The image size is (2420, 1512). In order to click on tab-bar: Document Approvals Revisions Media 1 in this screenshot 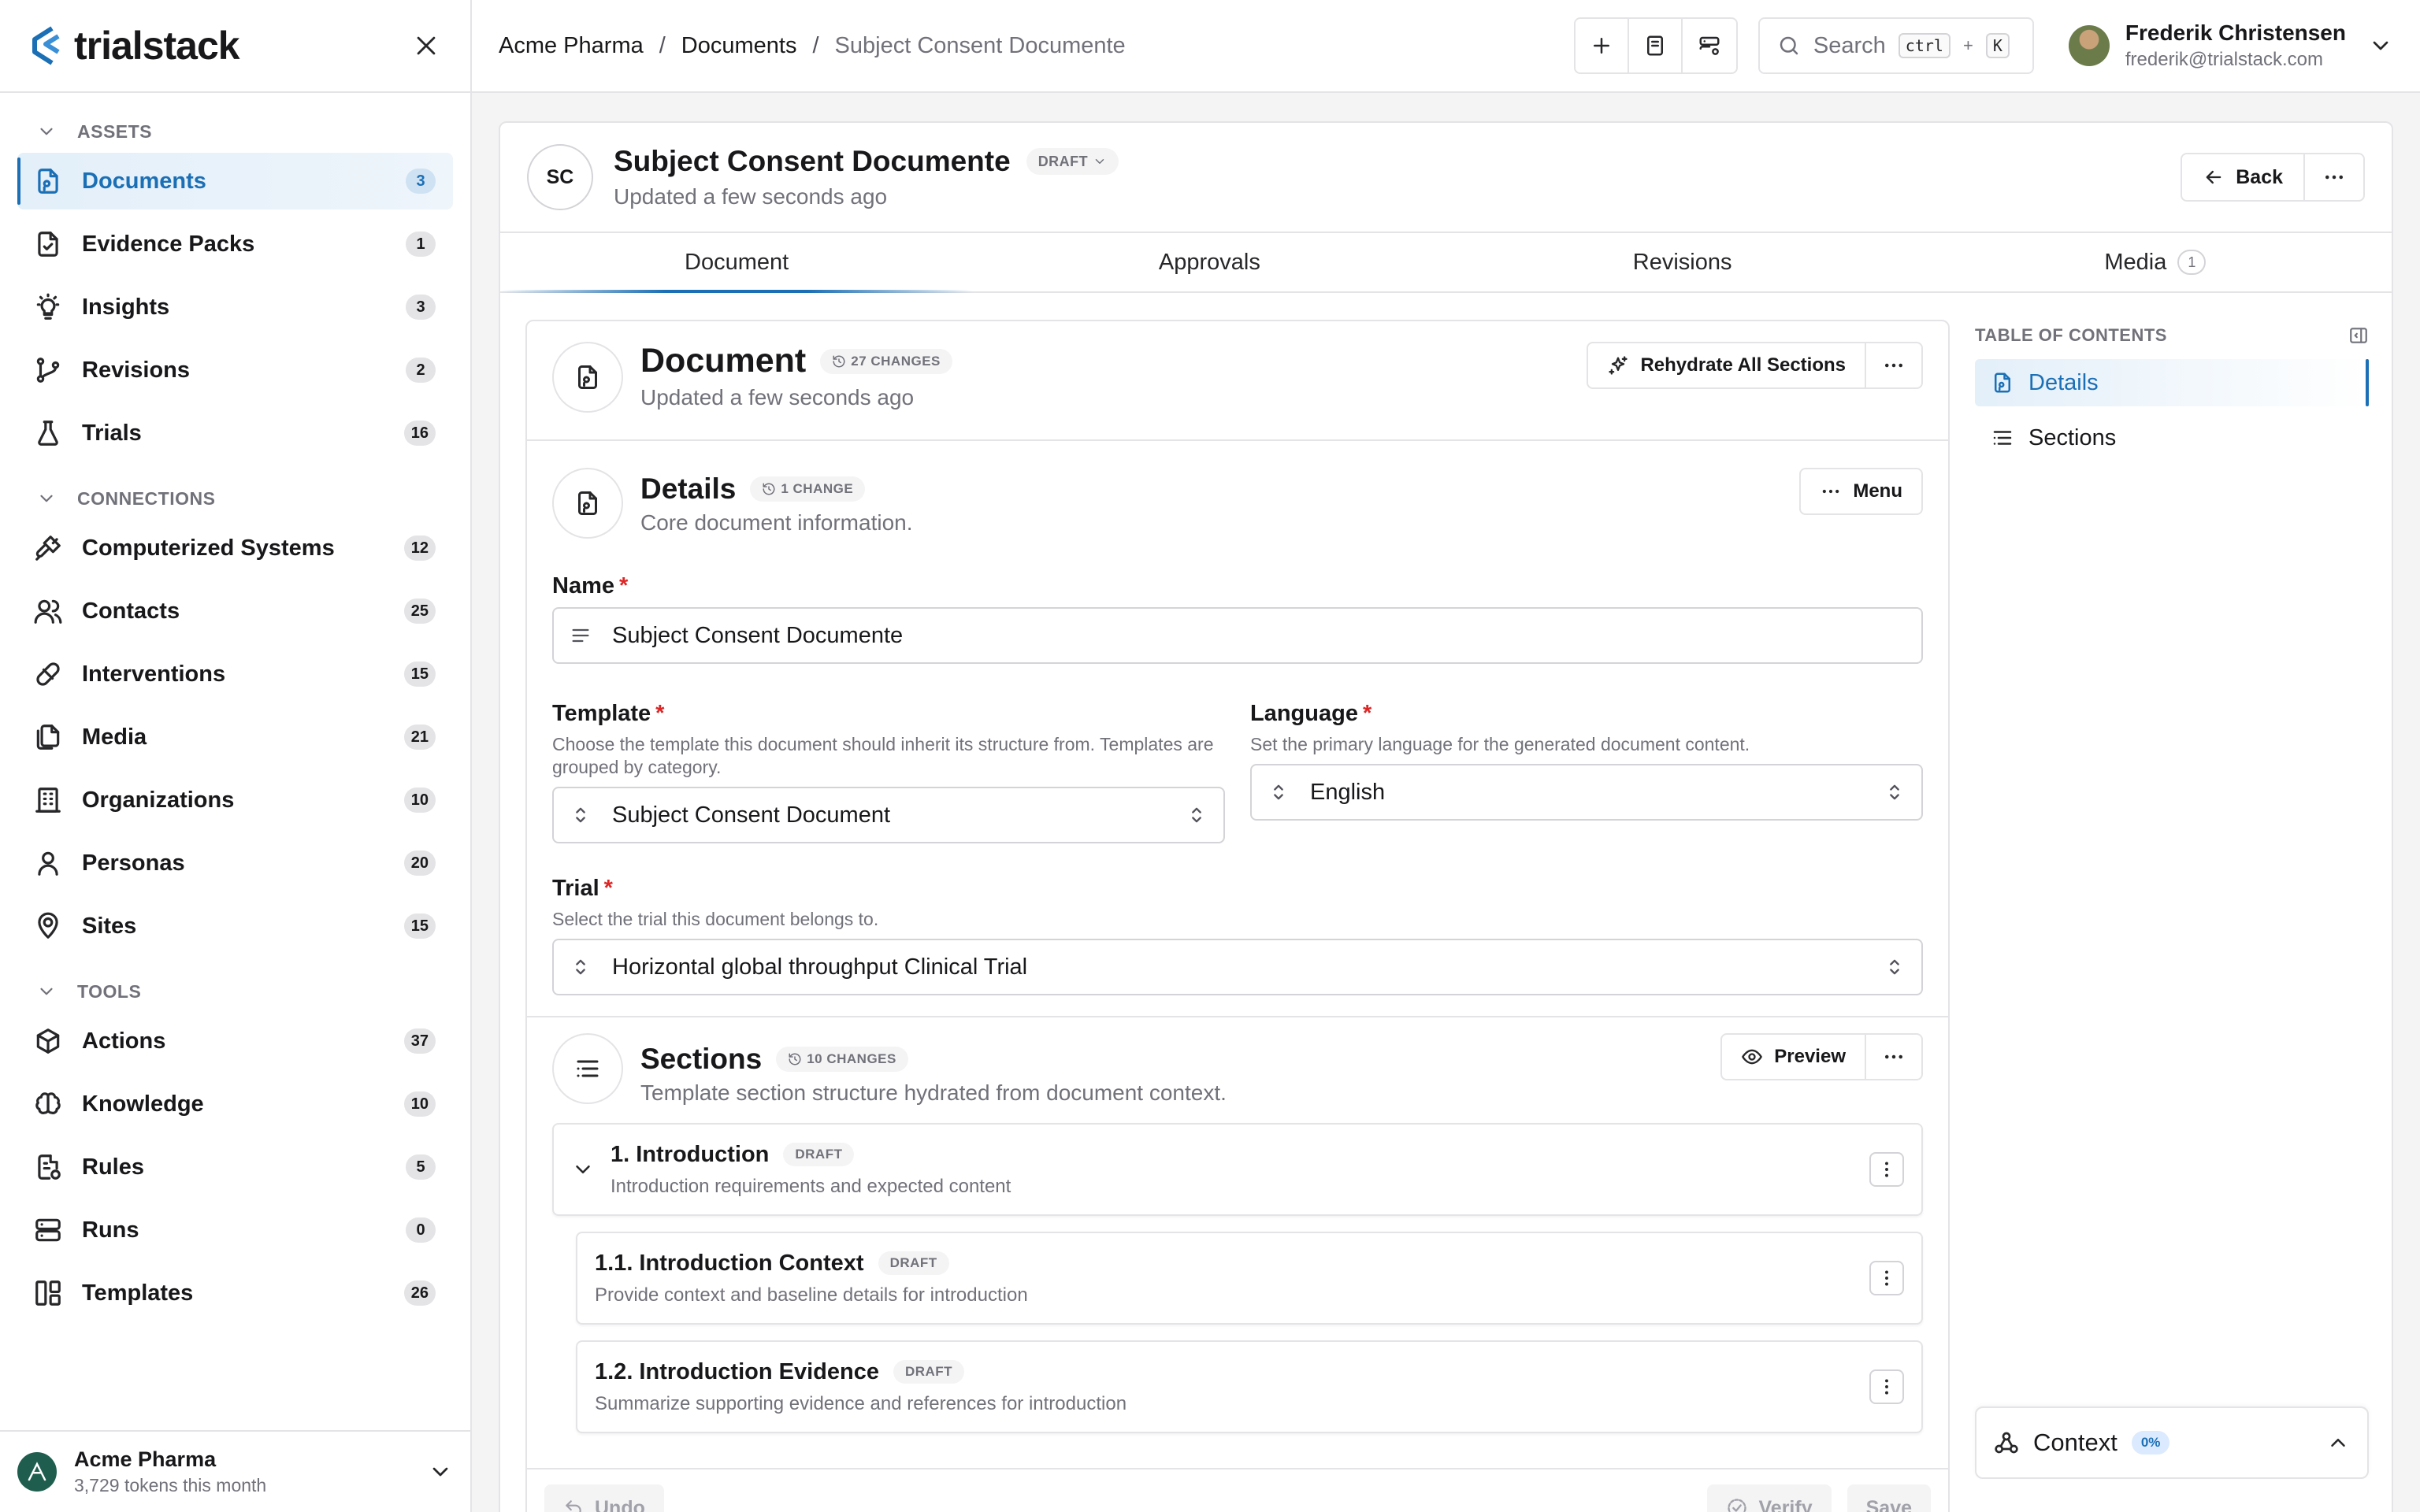, I will do `click(1446, 263)`.